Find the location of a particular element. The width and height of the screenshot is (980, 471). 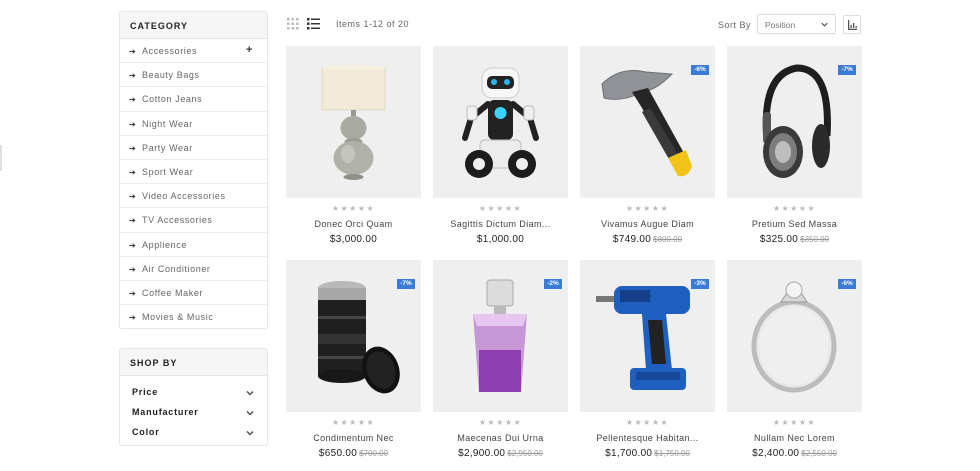

product-name: Maecenas Dui Urna is located at coordinates (500, 438).